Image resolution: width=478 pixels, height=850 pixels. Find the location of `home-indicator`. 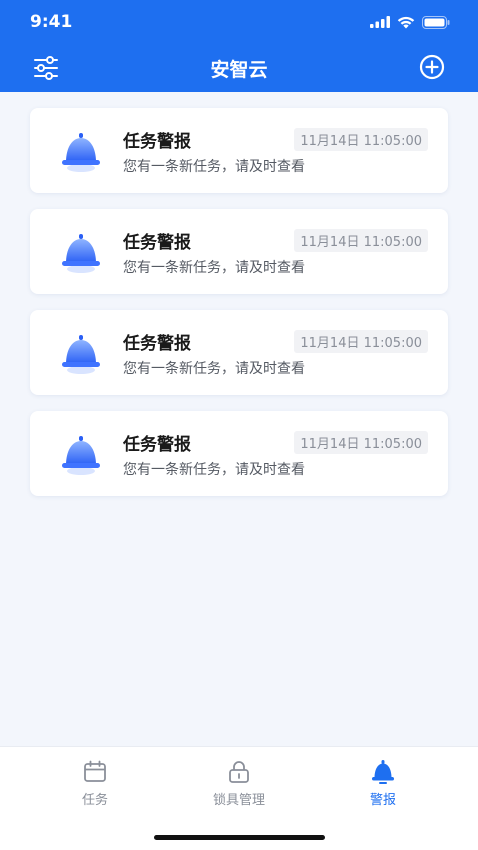

home-indicator is located at coordinates (239, 837).